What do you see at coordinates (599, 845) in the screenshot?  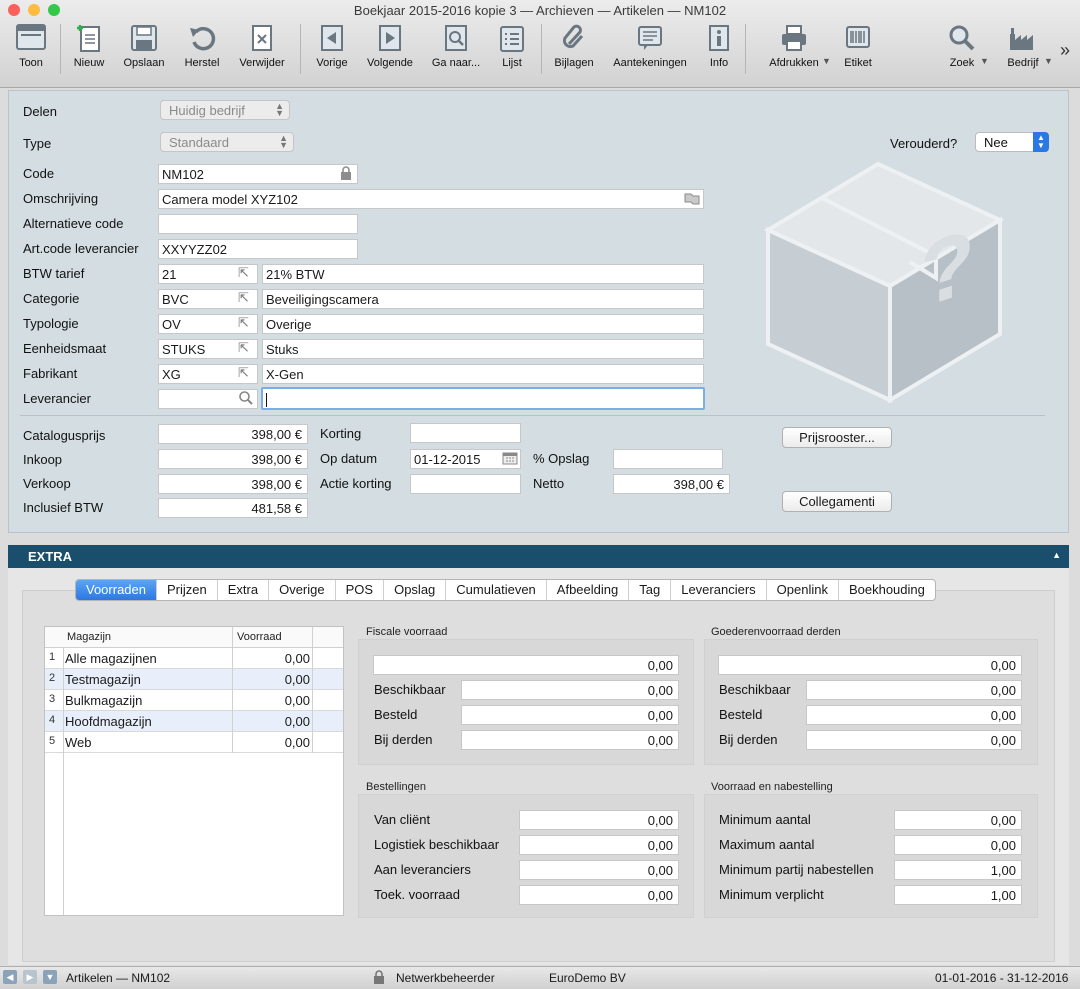 I see `logistiek-beschikbaar-field: 0,00` at bounding box center [599, 845].